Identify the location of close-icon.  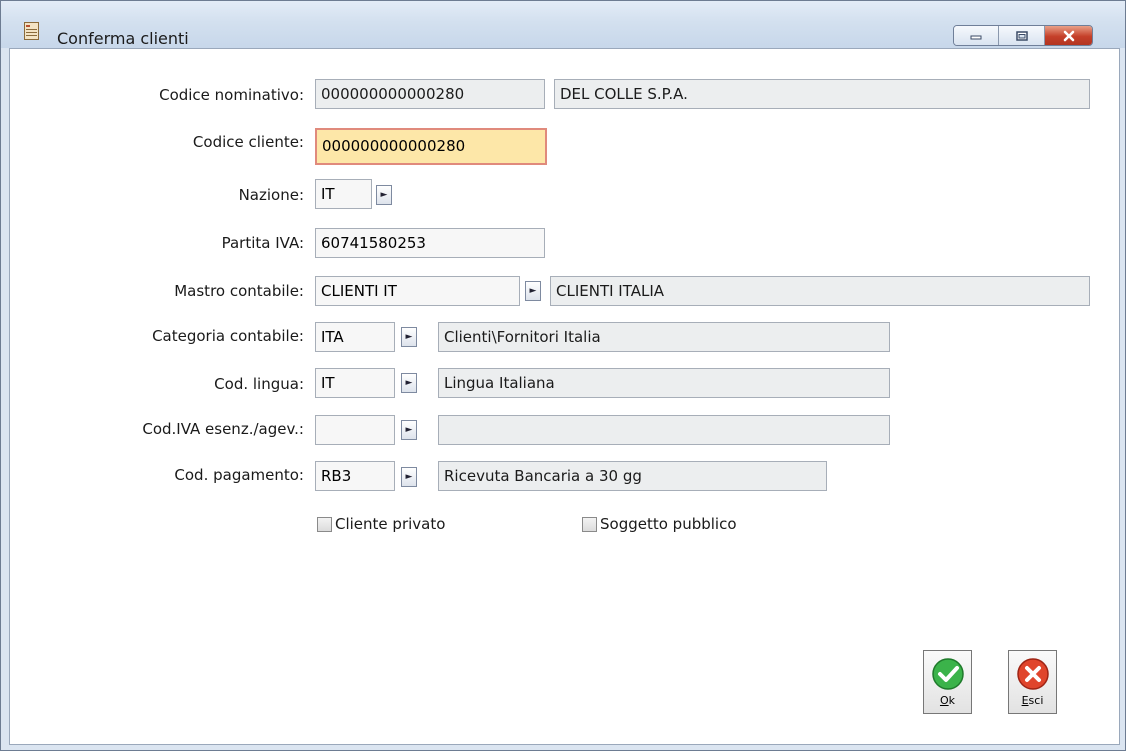
(1068, 35).